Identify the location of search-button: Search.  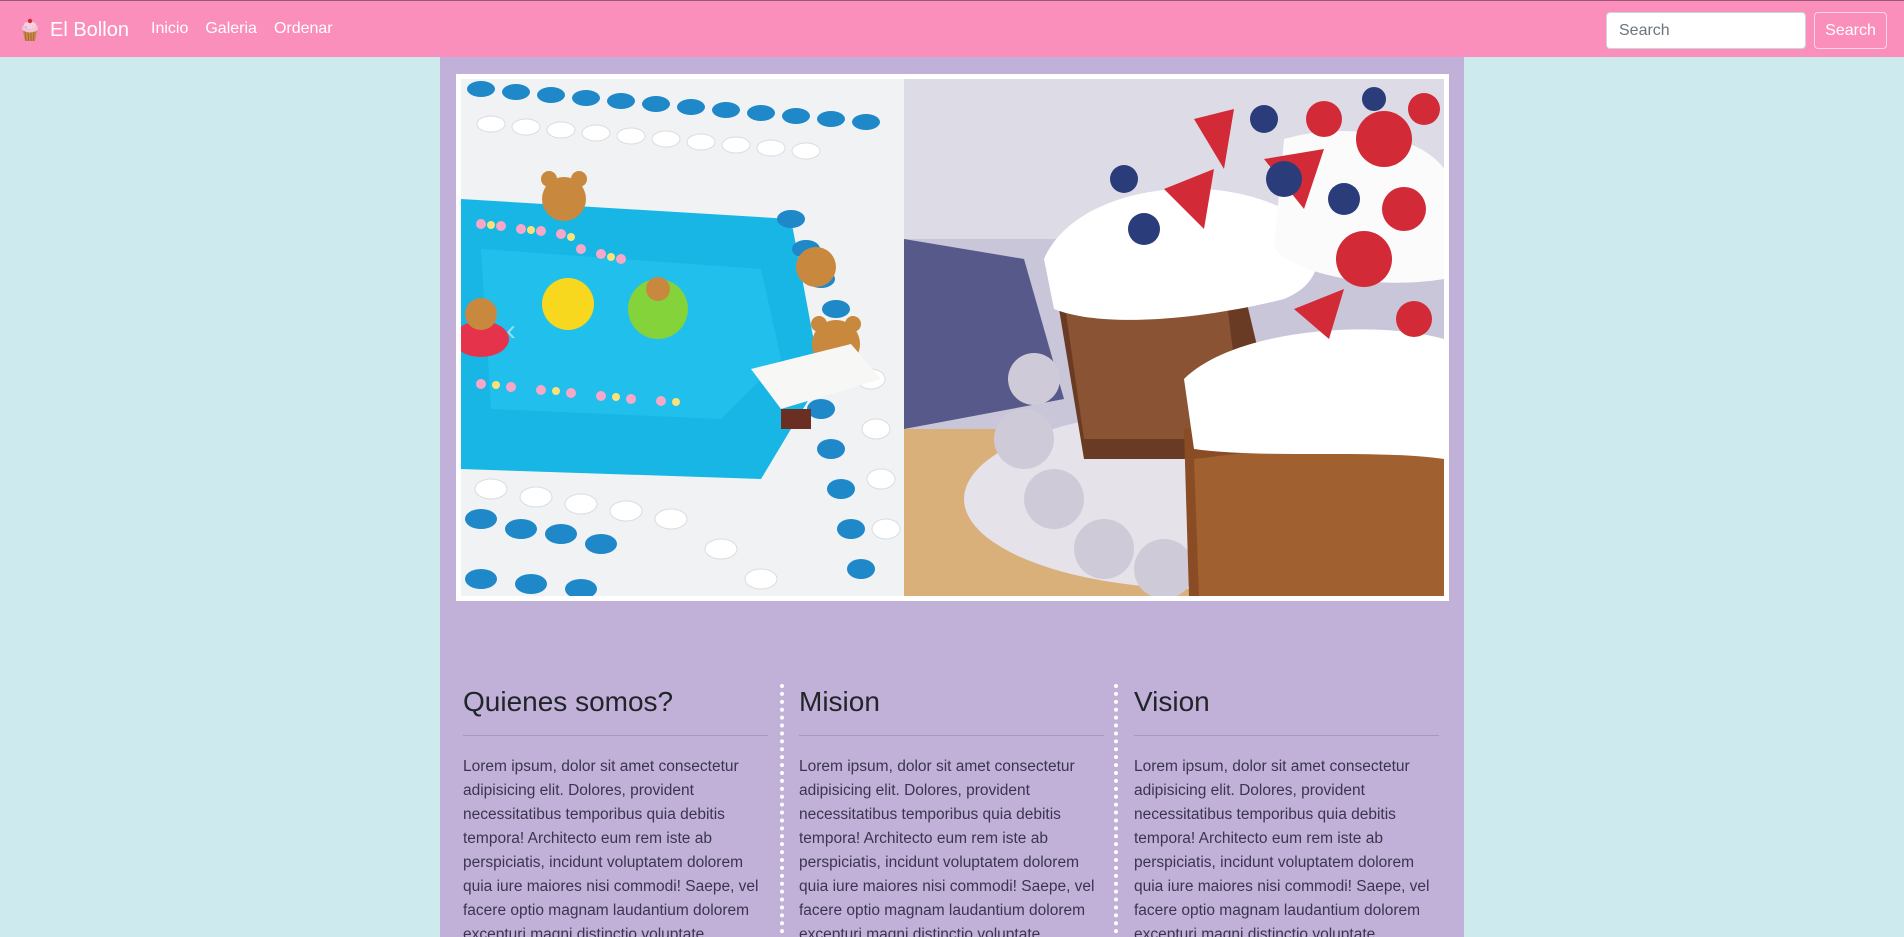
(1850, 30).